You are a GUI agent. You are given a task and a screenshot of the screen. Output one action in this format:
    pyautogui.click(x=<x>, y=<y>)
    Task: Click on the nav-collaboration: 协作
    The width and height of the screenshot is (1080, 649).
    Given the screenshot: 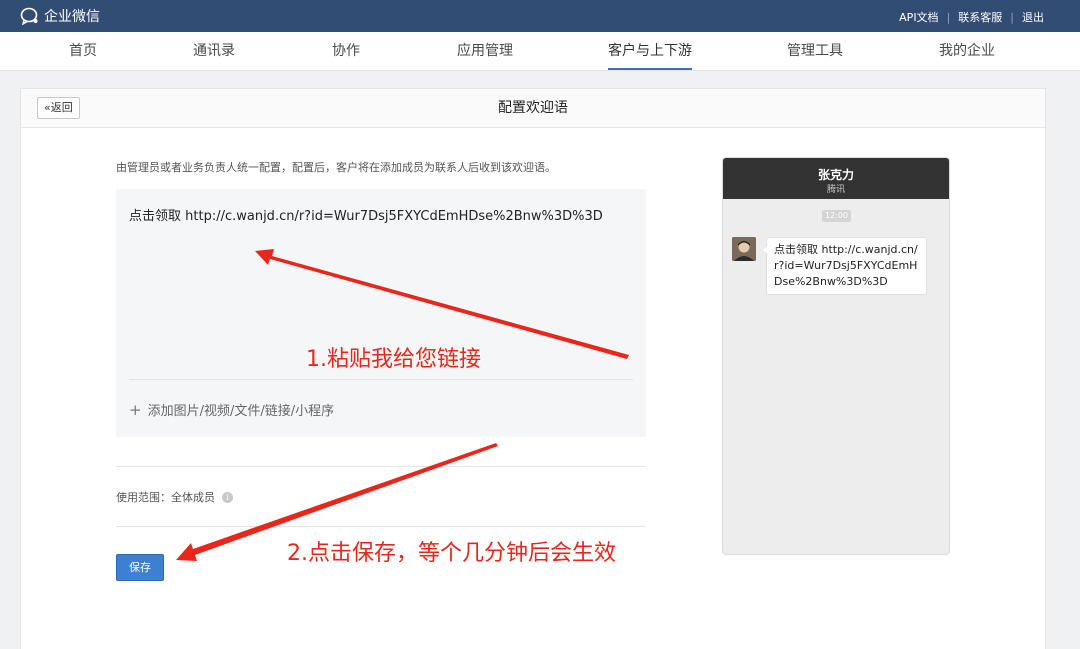 What is the action you would take?
    pyautogui.click(x=346, y=51)
    